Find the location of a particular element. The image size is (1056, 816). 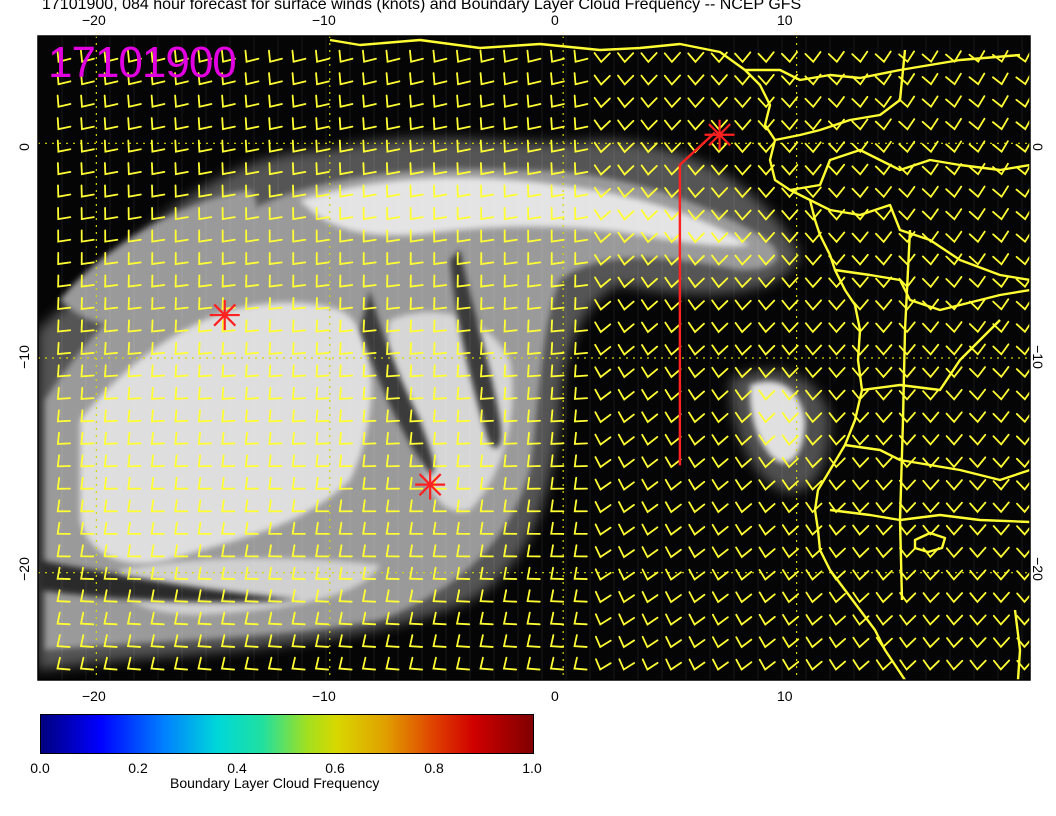

colorbar-tick-0: 0.0 is located at coordinates (40, 768).